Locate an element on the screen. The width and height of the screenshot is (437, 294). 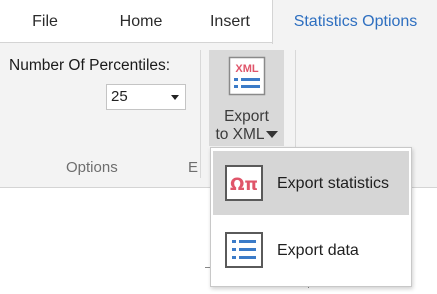
tab-file: File is located at coordinates (45, 21).